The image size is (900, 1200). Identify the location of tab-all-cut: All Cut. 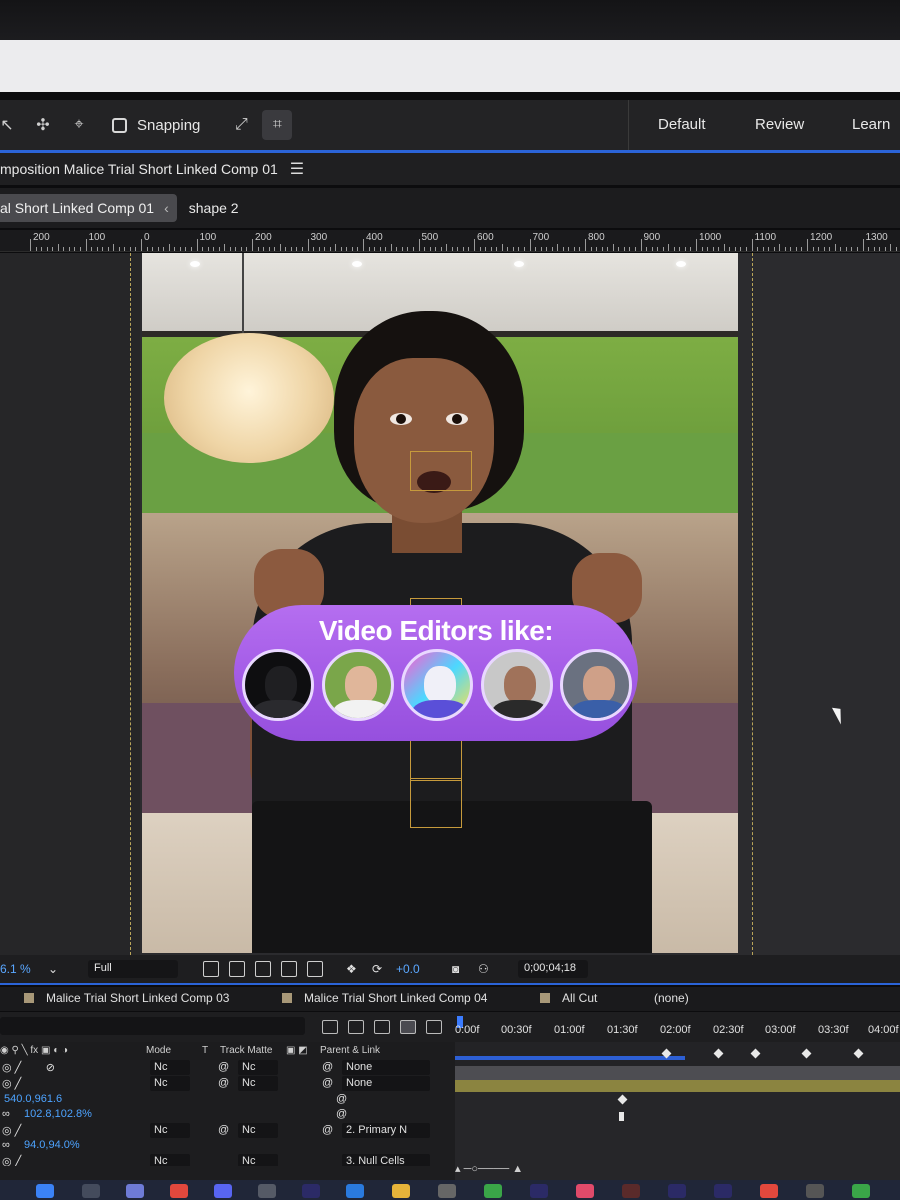
(579, 998).